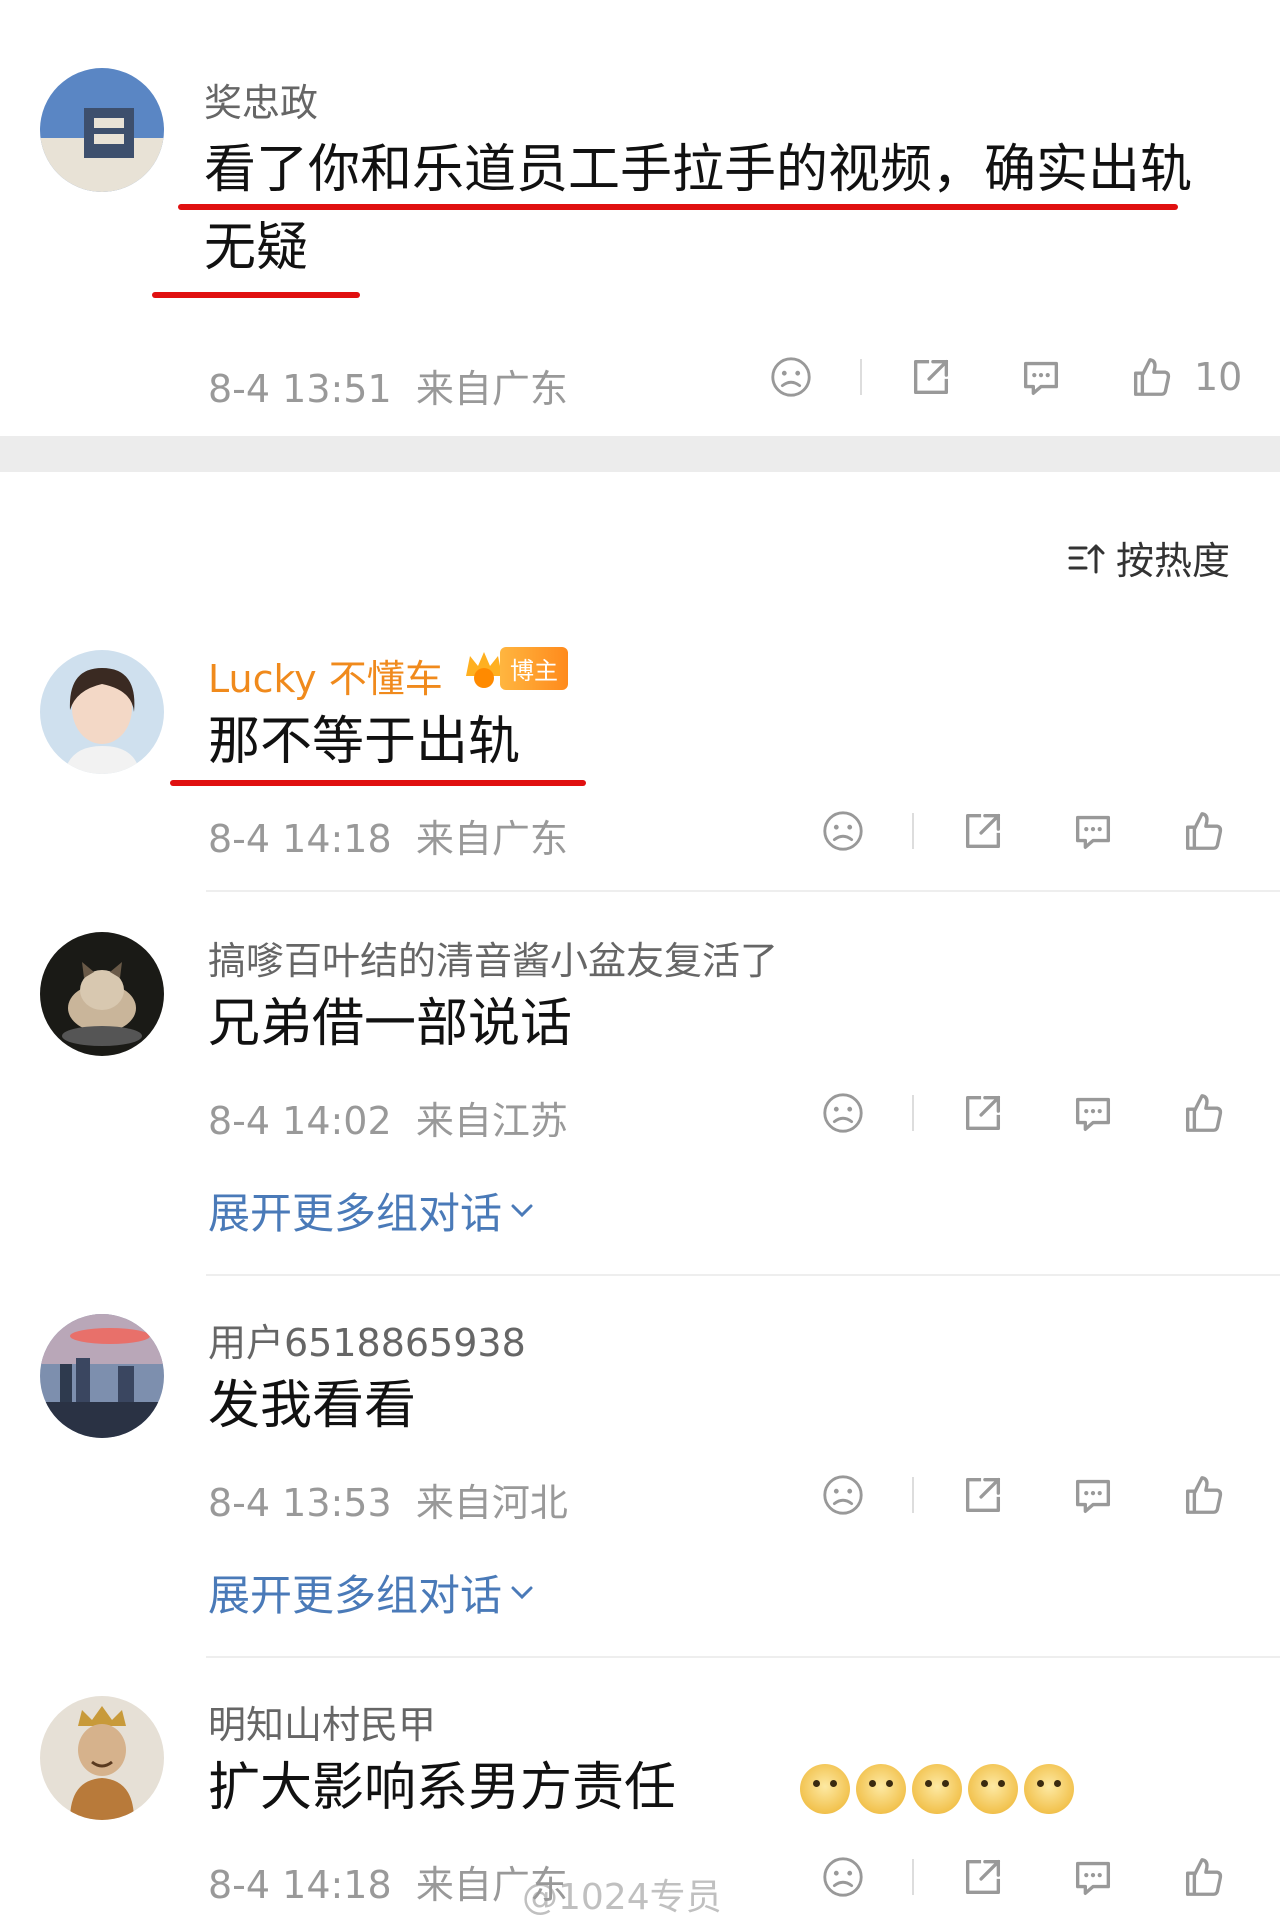 This screenshot has height=1926, width=1280. Describe the element at coordinates (1218, 377) in the screenshot. I see `like-count: 10` at that location.